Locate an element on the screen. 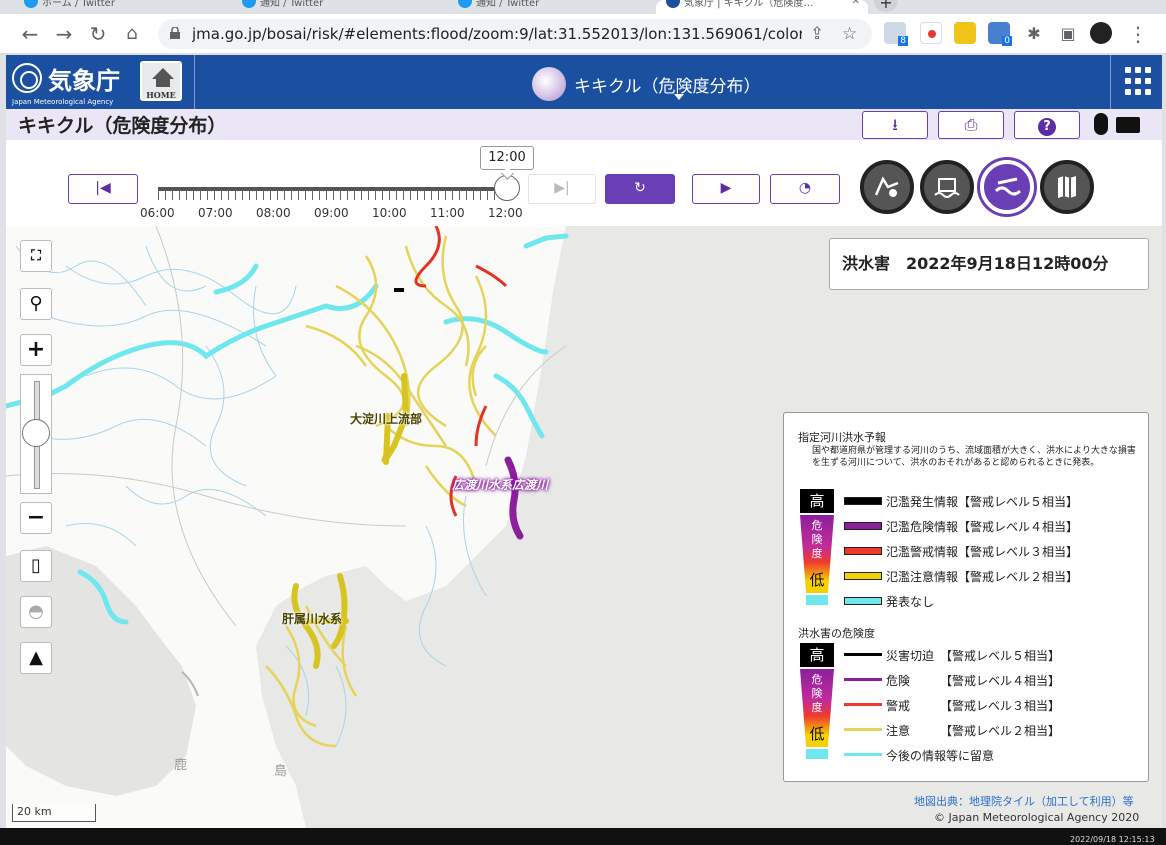  desktop-background is located at coordinates (583, 836).